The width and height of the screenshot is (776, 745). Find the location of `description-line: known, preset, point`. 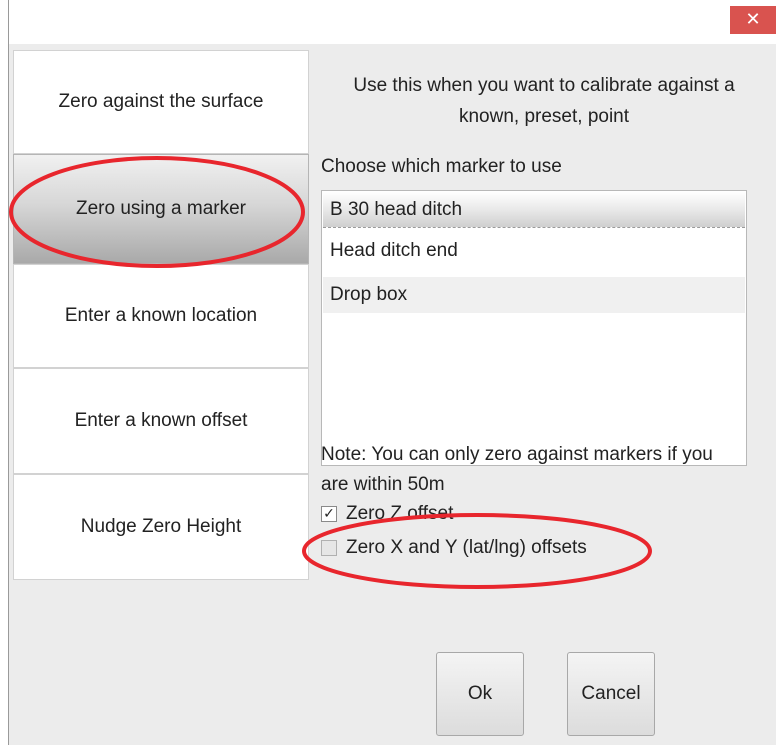

description-line: known, preset, point is located at coordinates (544, 116).